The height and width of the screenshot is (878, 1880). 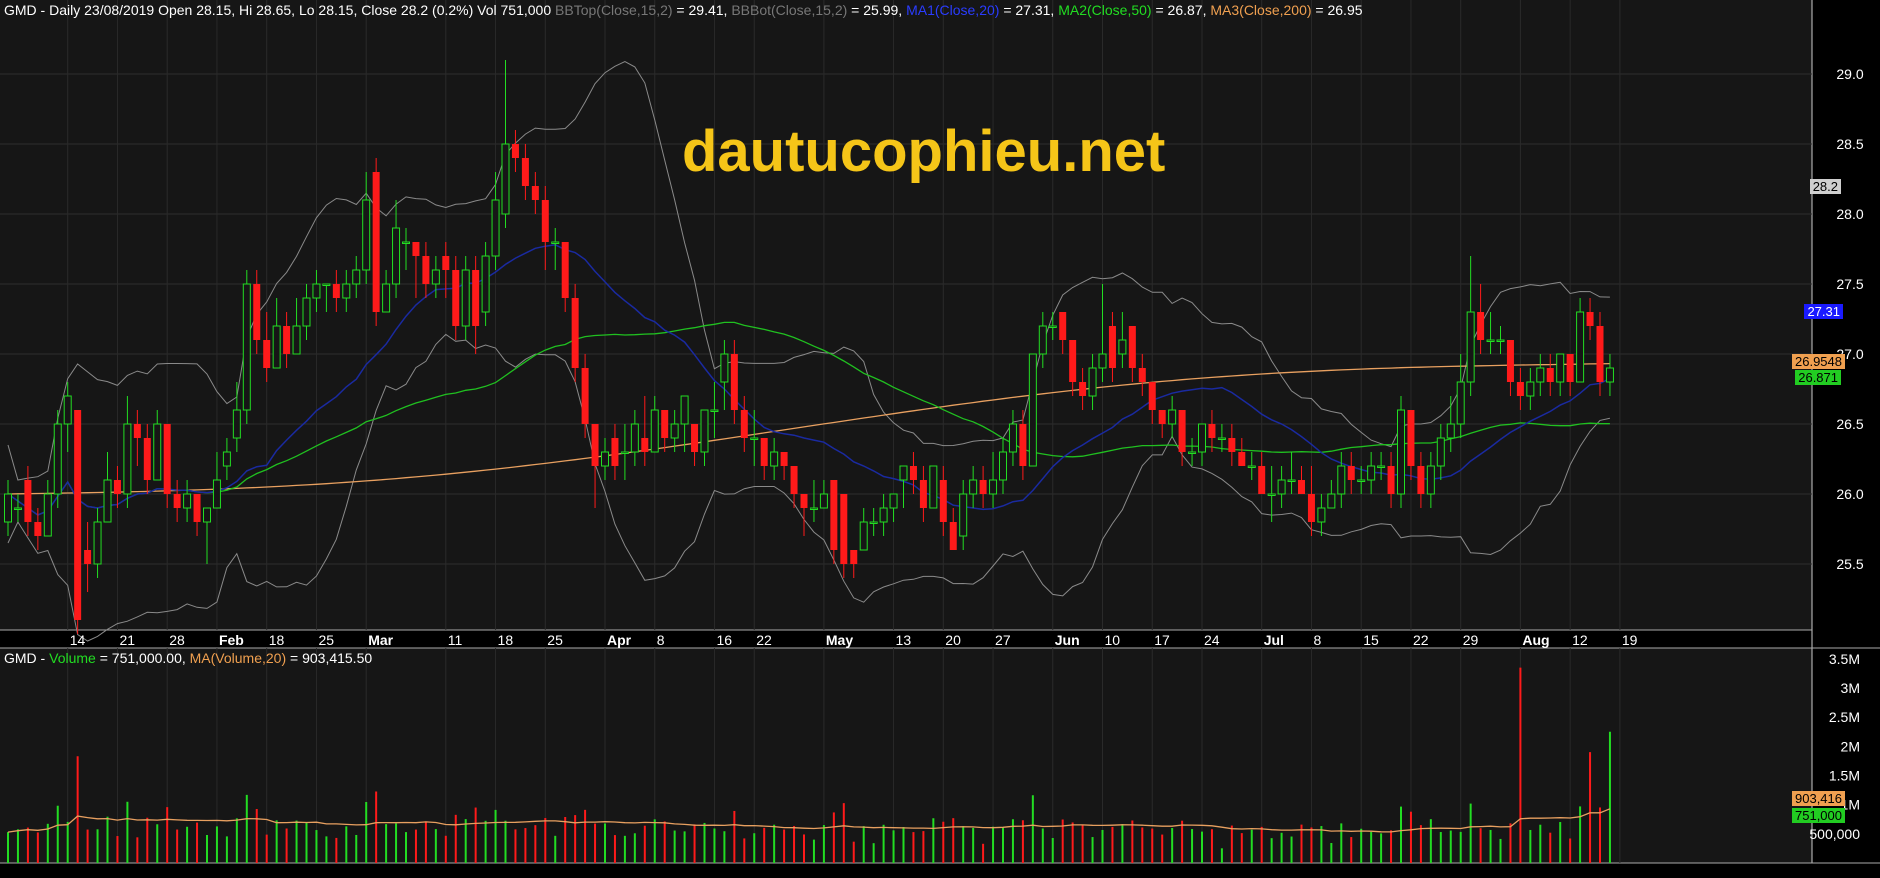 What do you see at coordinates (619, 640) in the screenshot?
I see `date-tick-label: Apr` at bounding box center [619, 640].